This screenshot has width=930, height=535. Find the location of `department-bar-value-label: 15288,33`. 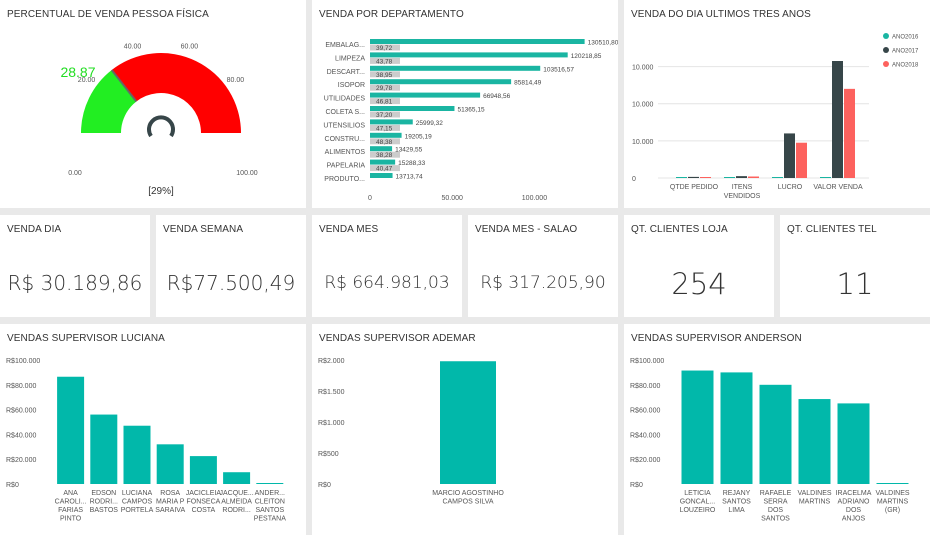

department-bar-value-label: 15288,33 is located at coordinates (411, 163).